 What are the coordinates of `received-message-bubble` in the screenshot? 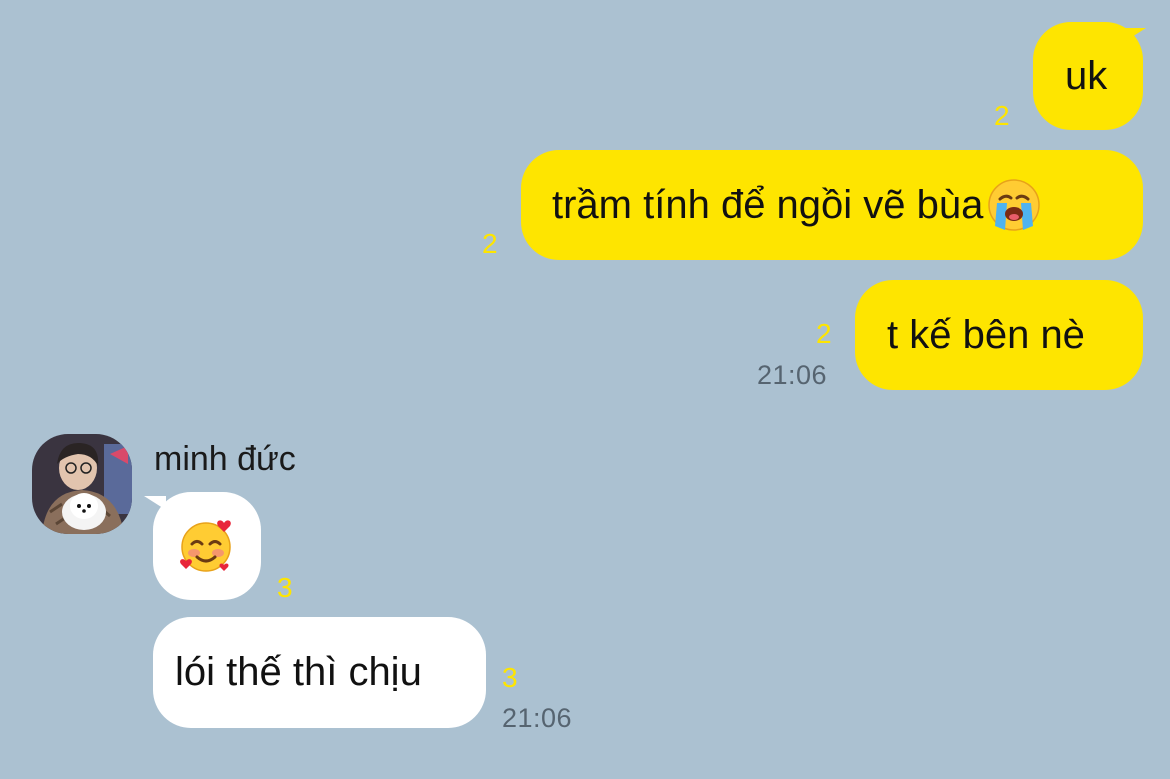 It's located at (207, 546).